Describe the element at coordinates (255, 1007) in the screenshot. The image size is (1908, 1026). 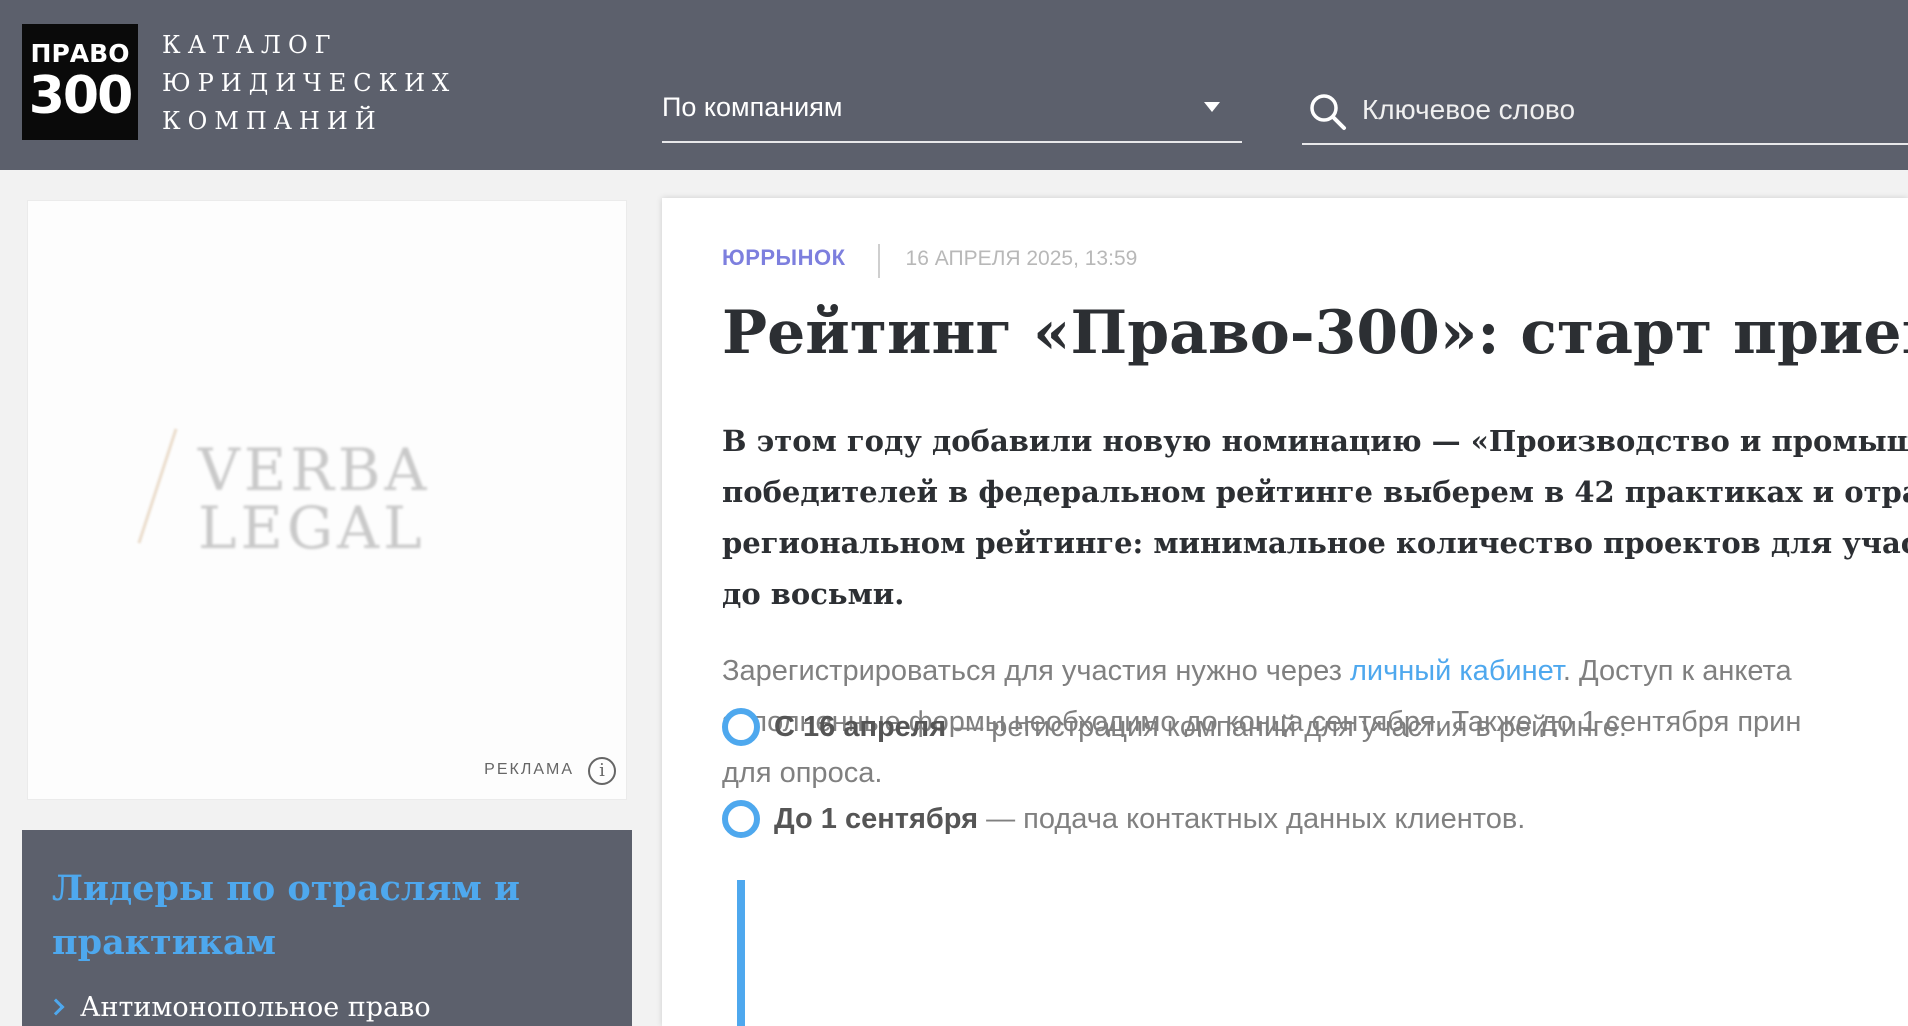
I see `leaders-item-label: Антимонопольное право` at that location.